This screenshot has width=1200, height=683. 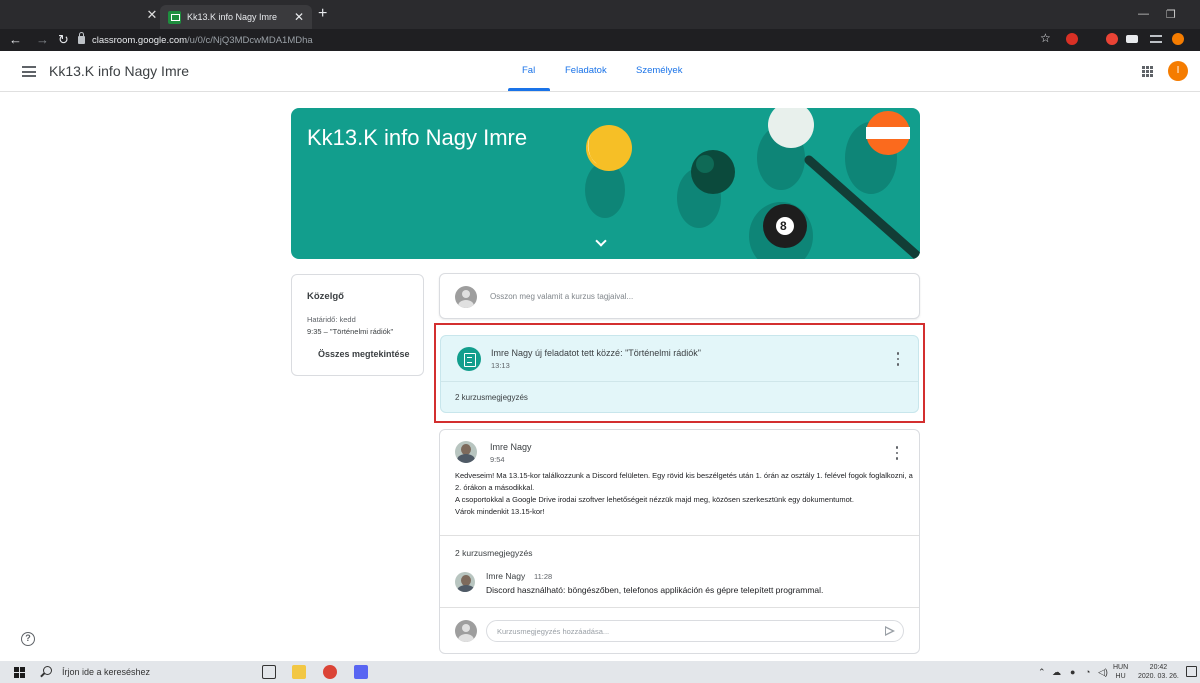 What do you see at coordinates (350, 331) in the screenshot?
I see `upcoming-item-link: 9:35 – "Történelmi rádiók"` at bounding box center [350, 331].